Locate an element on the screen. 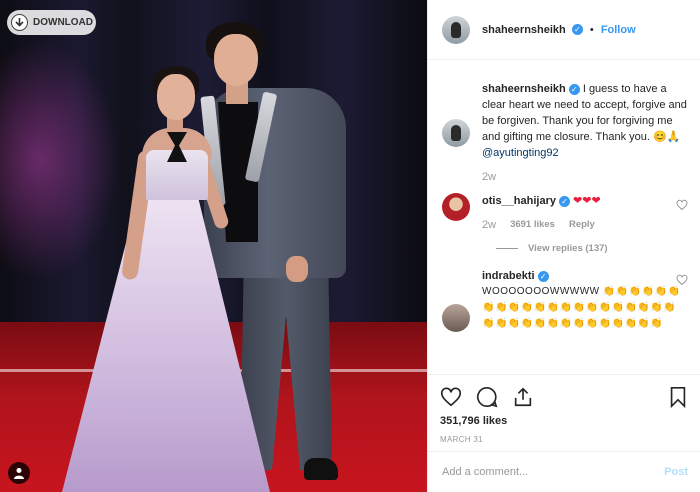  post-comment-button: Post is located at coordinates (676, 472).